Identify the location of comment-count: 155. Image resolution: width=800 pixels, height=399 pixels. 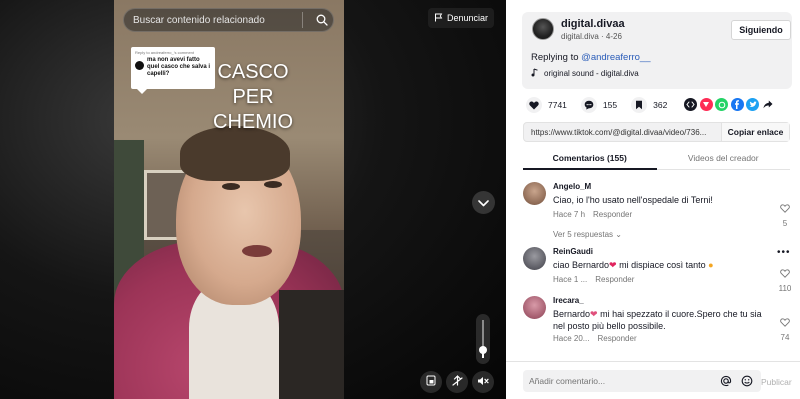
(610, 105).